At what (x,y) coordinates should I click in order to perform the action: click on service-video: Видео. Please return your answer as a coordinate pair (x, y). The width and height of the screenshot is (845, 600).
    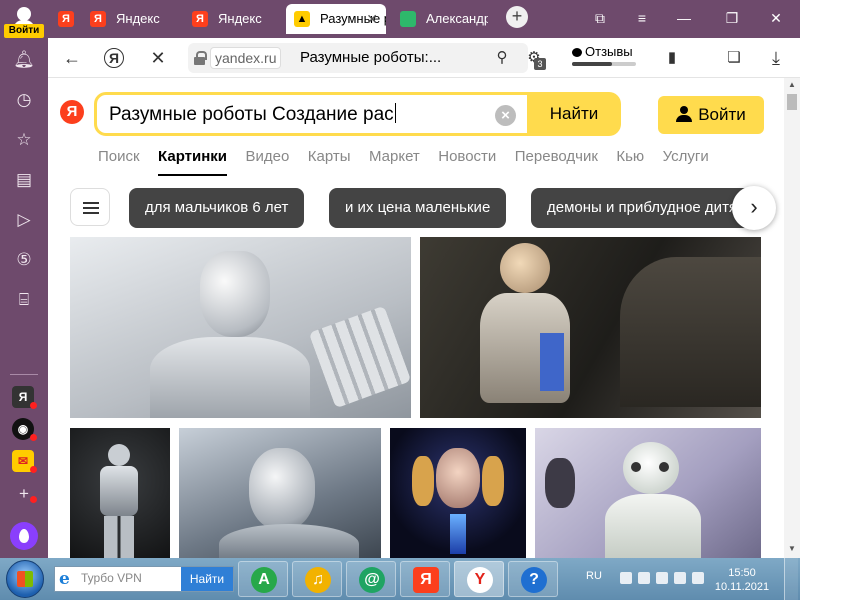
    Looking at the image, I should click on (268, 157).